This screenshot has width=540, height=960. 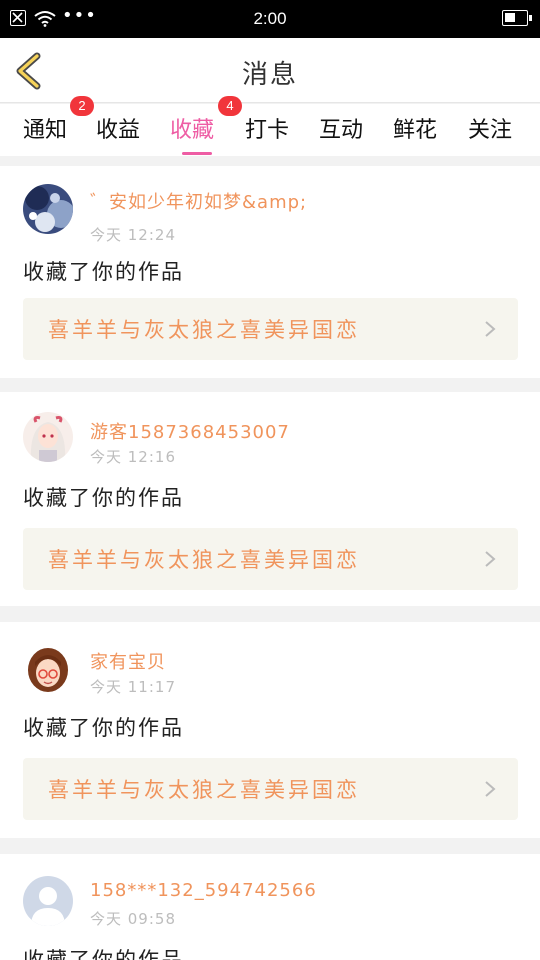 I want to click on header: 消息, so click(x=270, y=70).